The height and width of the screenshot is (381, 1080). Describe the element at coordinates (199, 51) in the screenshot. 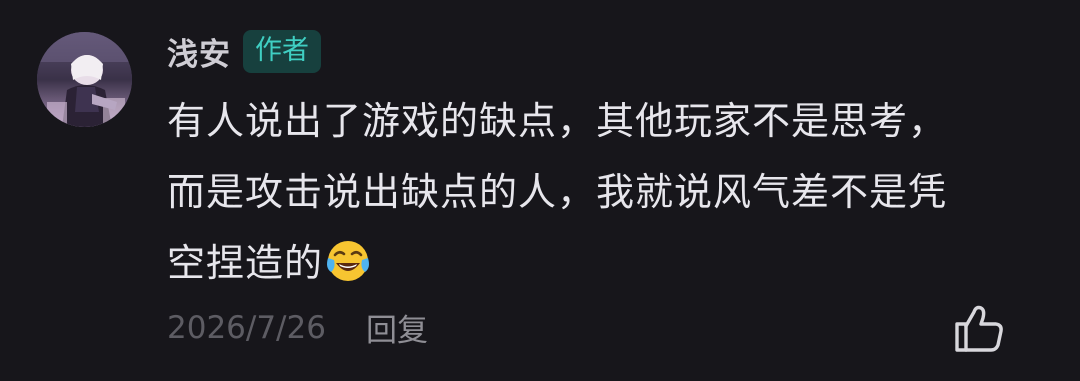

I see `username: 浅安` at that location.